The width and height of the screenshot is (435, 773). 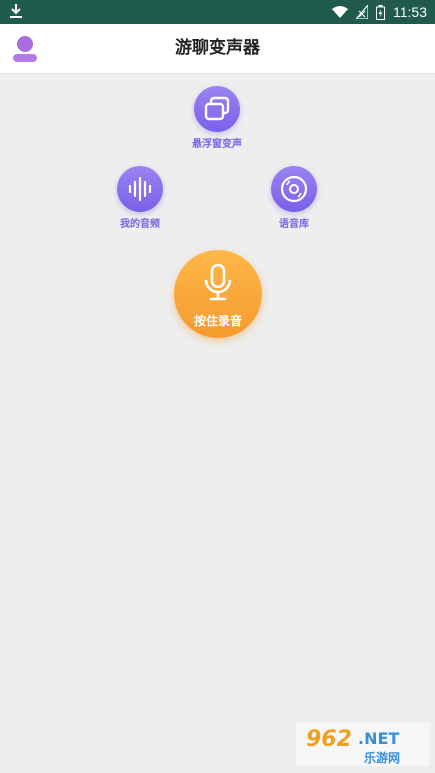 I want to click on wifi-icon, so click(x=340, y=12).